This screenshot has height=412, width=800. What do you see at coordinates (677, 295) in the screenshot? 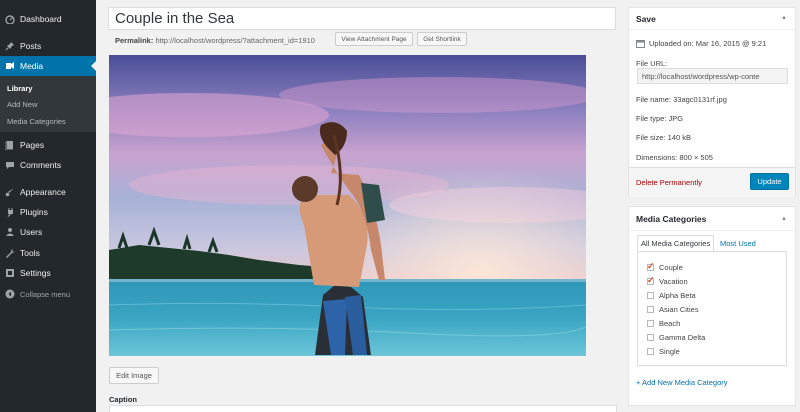
I see `category-label: Alpha Beta` at bounding box center [677, 295].